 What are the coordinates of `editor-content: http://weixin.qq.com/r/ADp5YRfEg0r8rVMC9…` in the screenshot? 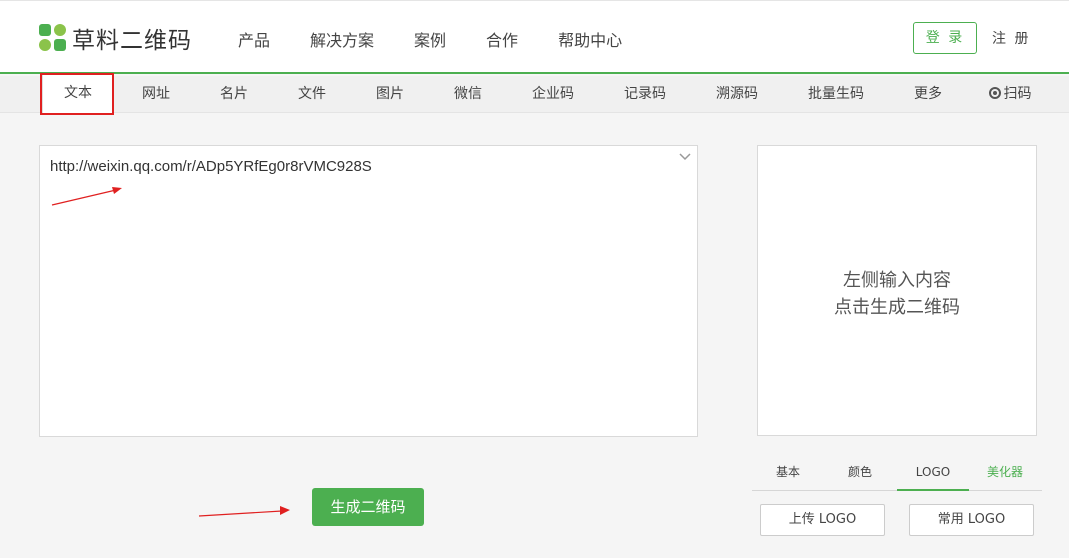 It's located at (211, 166).